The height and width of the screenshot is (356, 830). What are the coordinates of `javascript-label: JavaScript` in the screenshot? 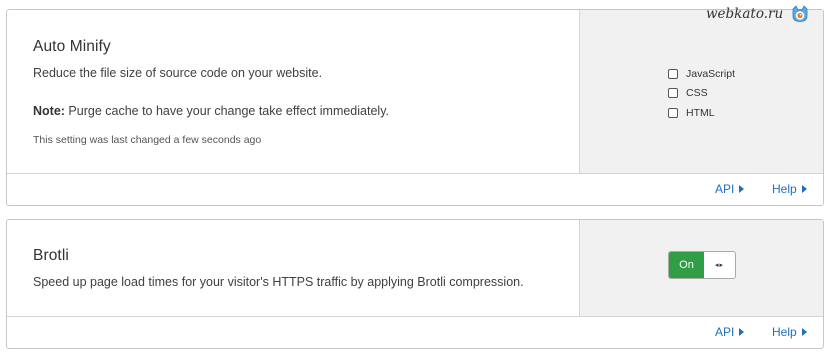 It's located at (711, 73).